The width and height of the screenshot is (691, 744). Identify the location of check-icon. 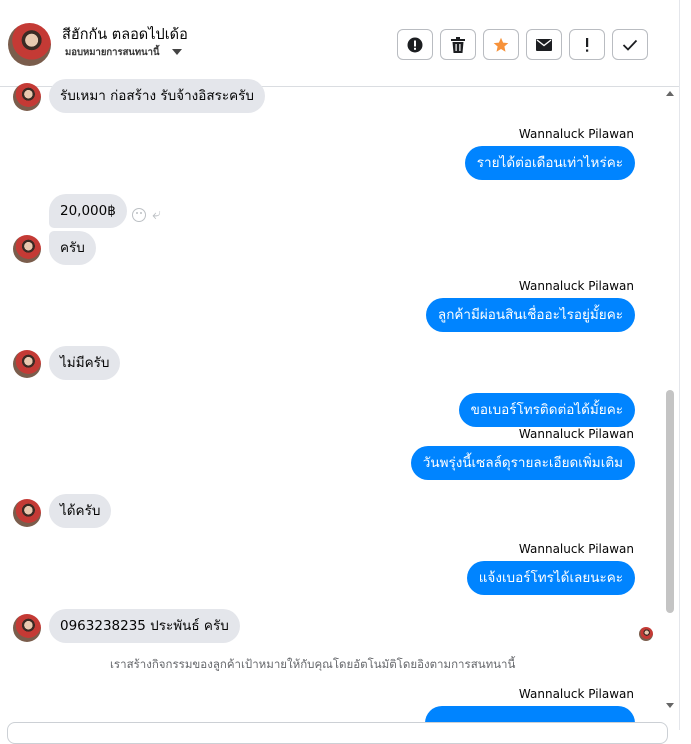
(630, 45).